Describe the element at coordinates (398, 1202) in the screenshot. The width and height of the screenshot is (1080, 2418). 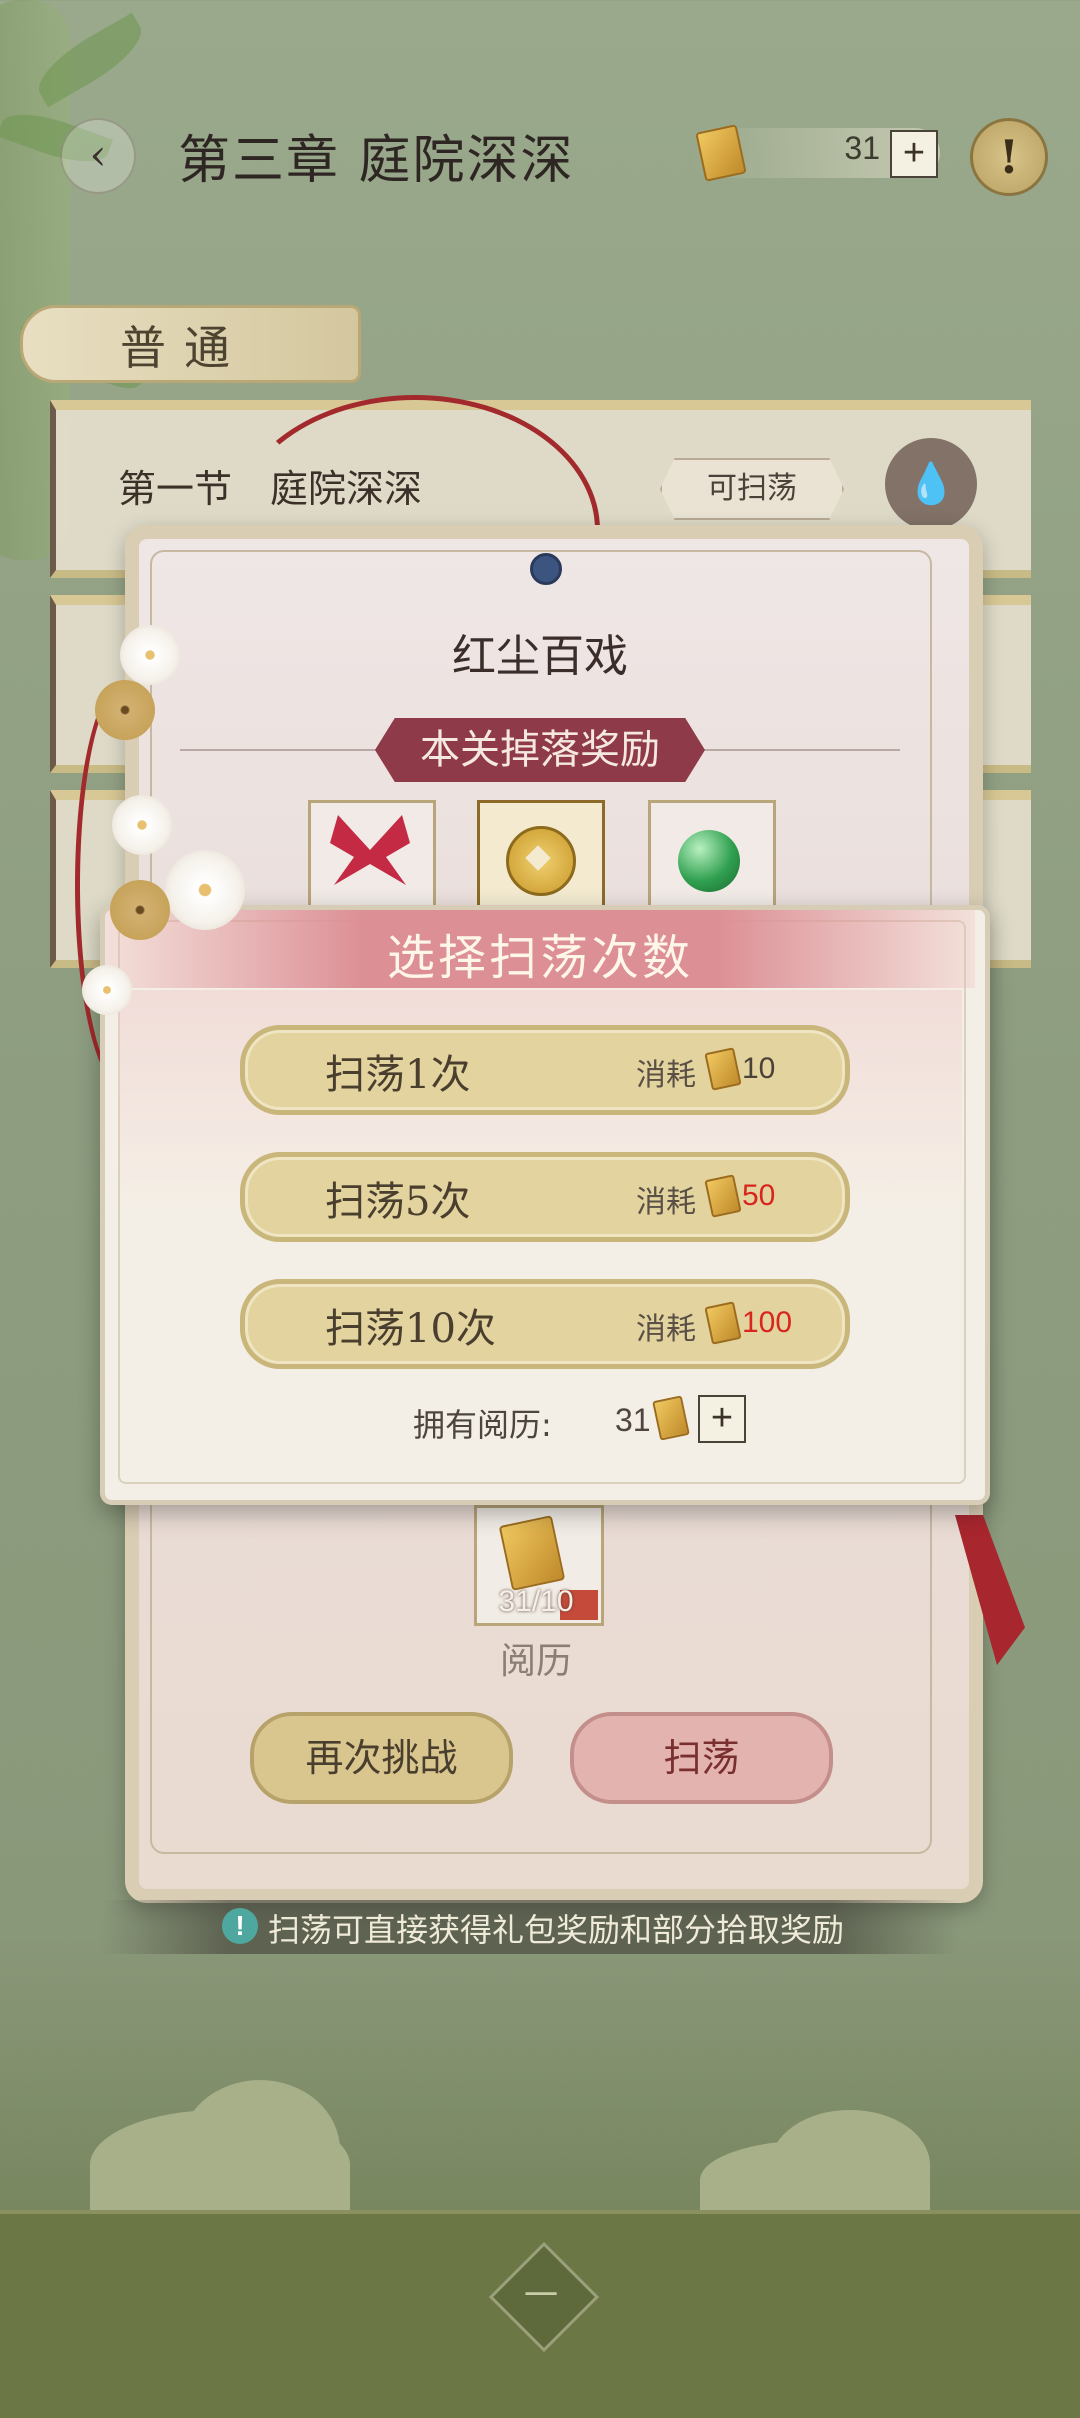
I see `sweep-5-label: 扫荡5次` at that location.